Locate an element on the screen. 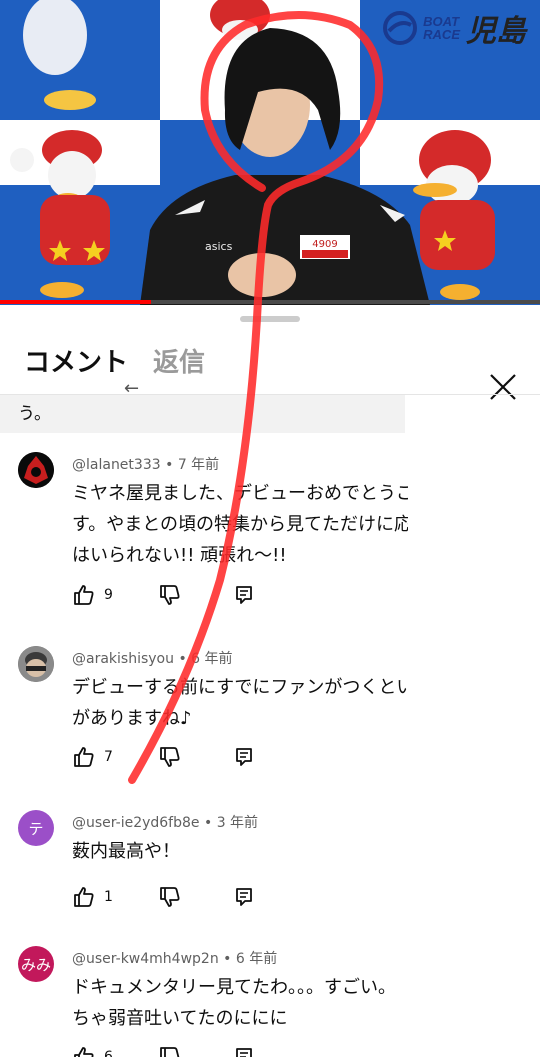 The width and height of the screenshot is (540, 1057). avatar-photo-icon is located at coordinates (36, 664).